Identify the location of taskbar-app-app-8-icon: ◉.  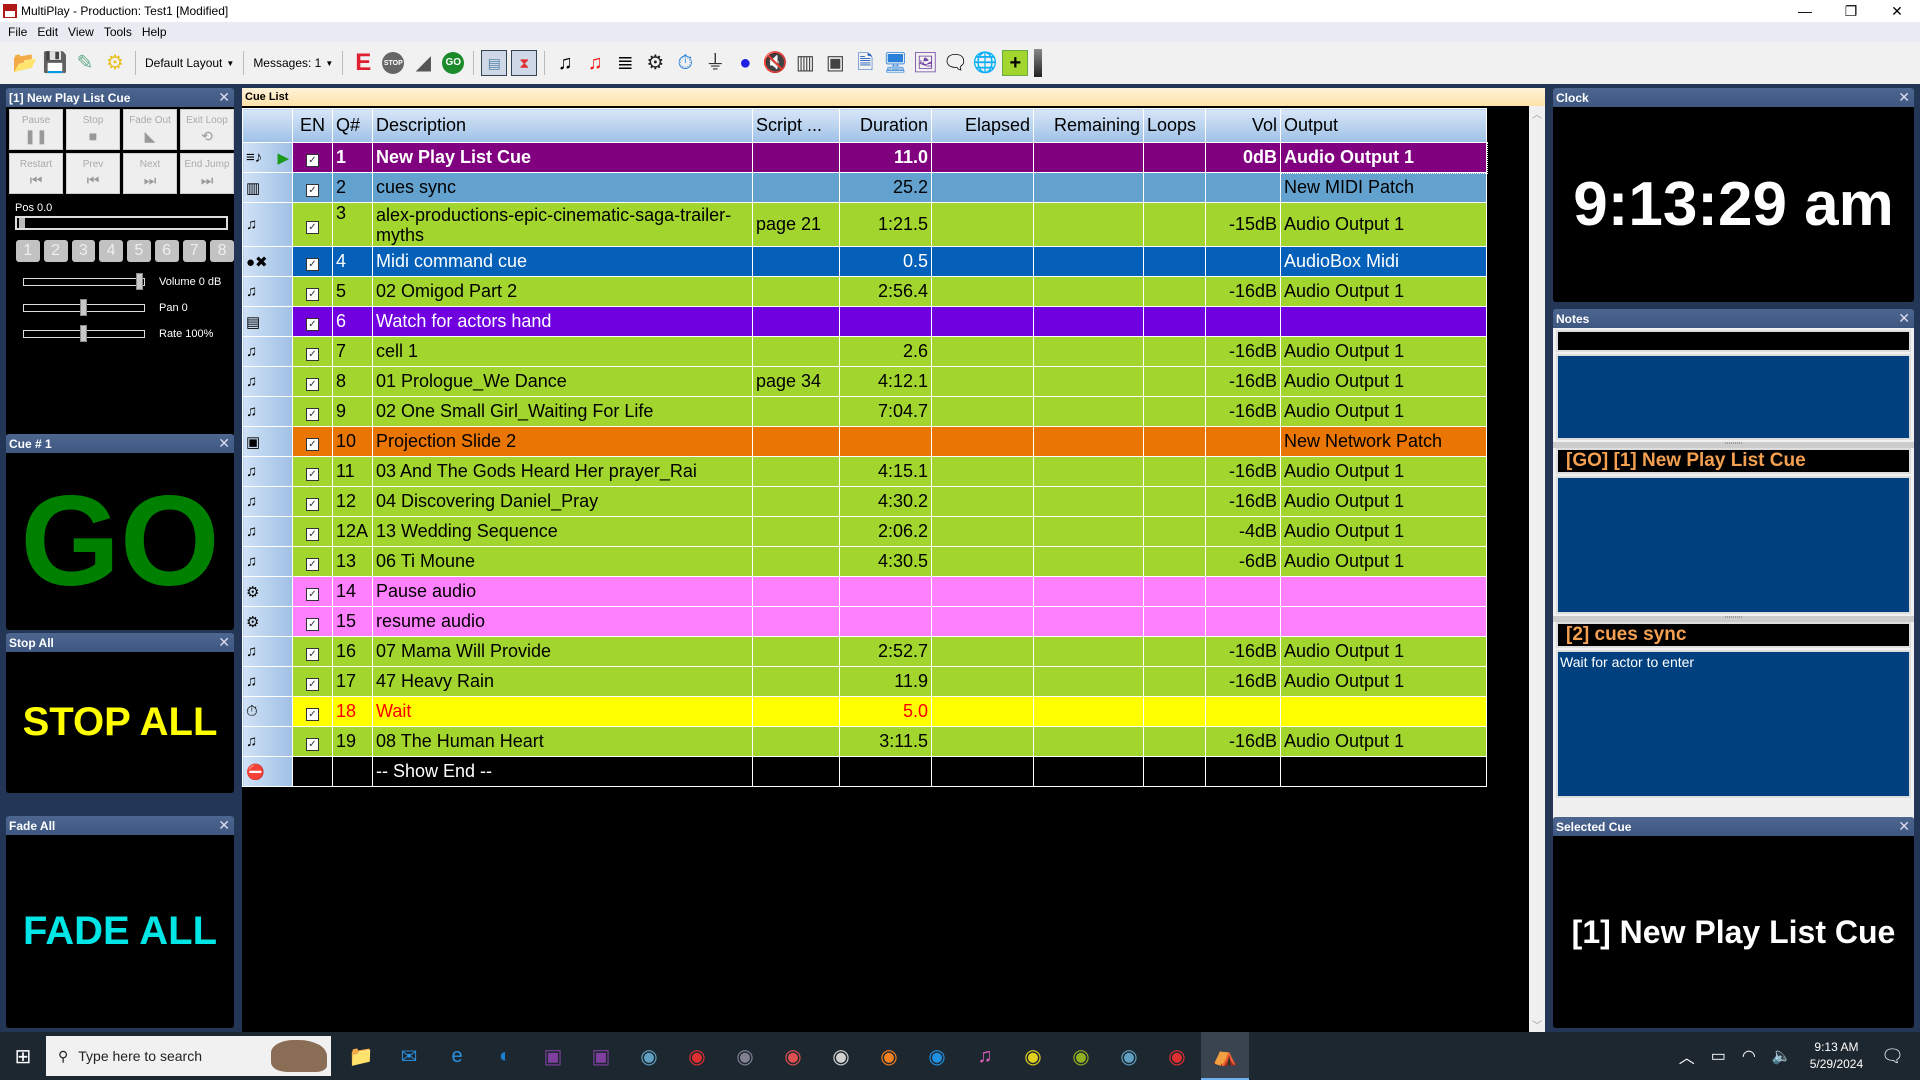
(697, 1056).